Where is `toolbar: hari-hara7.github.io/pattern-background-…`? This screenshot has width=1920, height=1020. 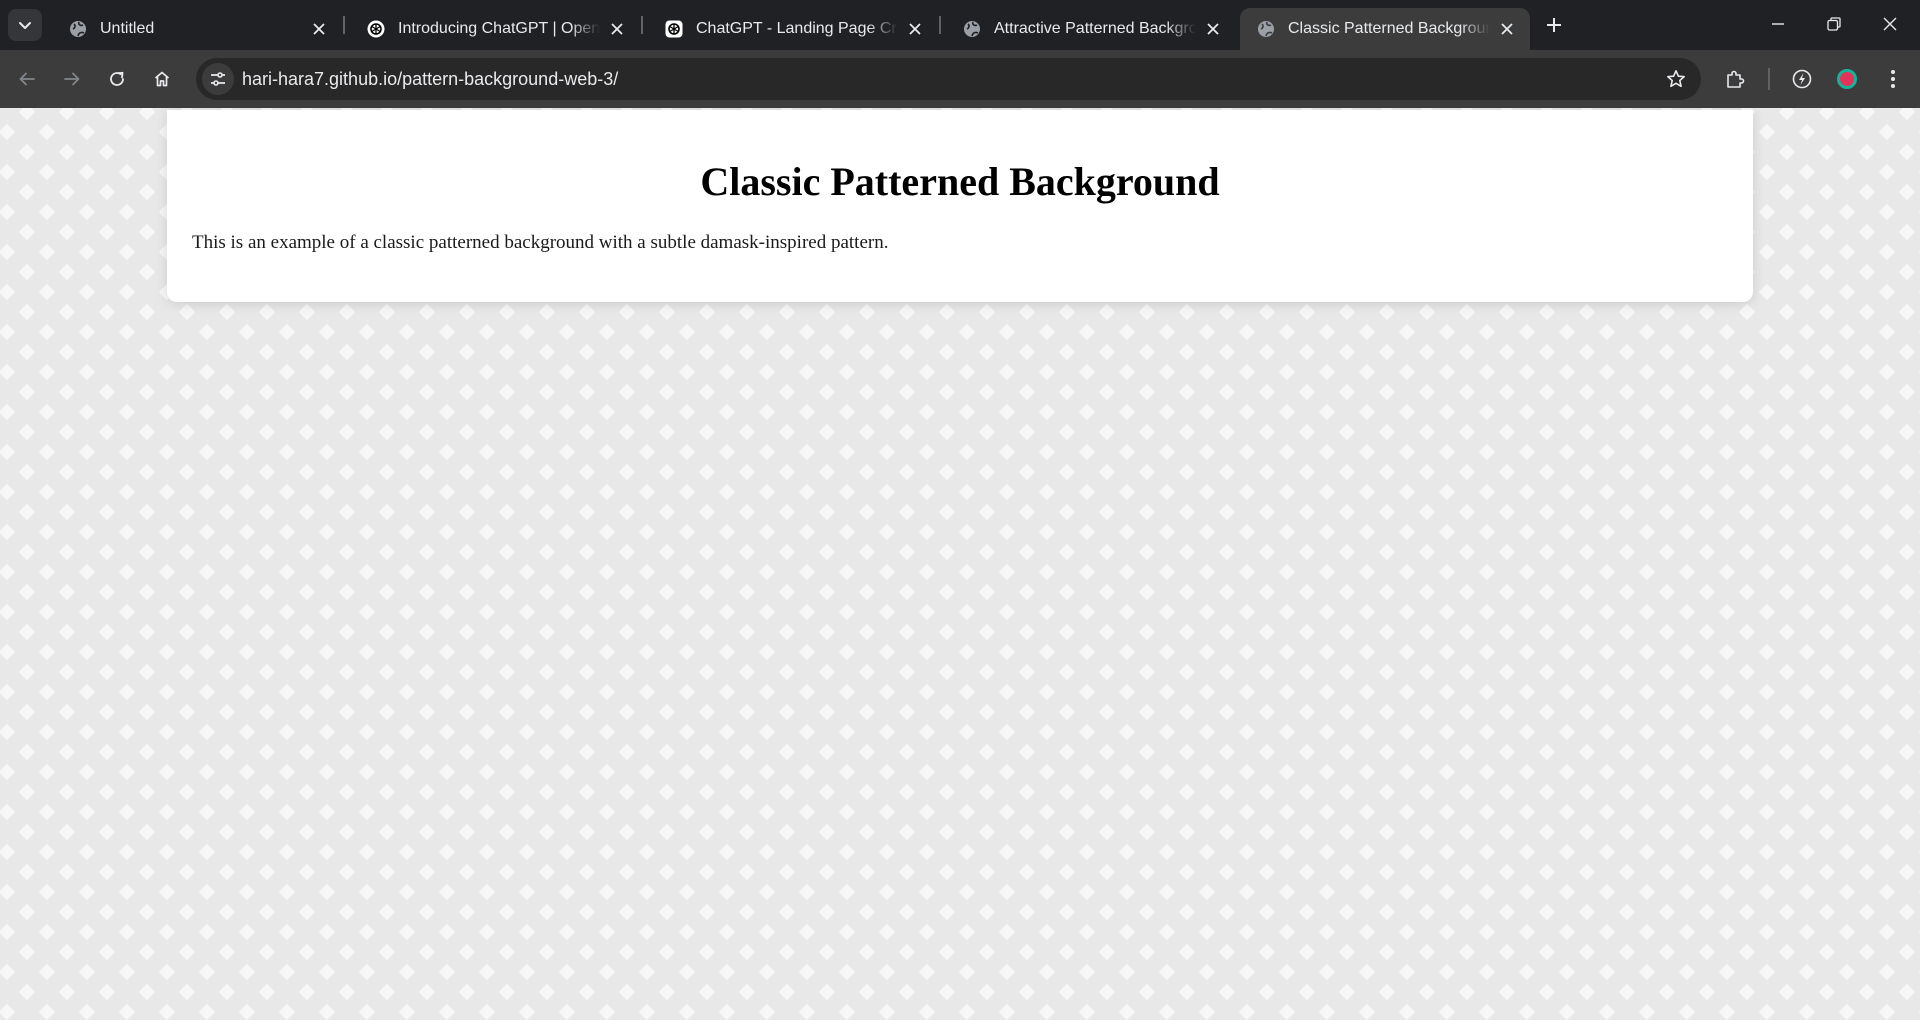 toolbar: hari-hara7.github.io/pattern-background-… is located at coordinates (960, 79).